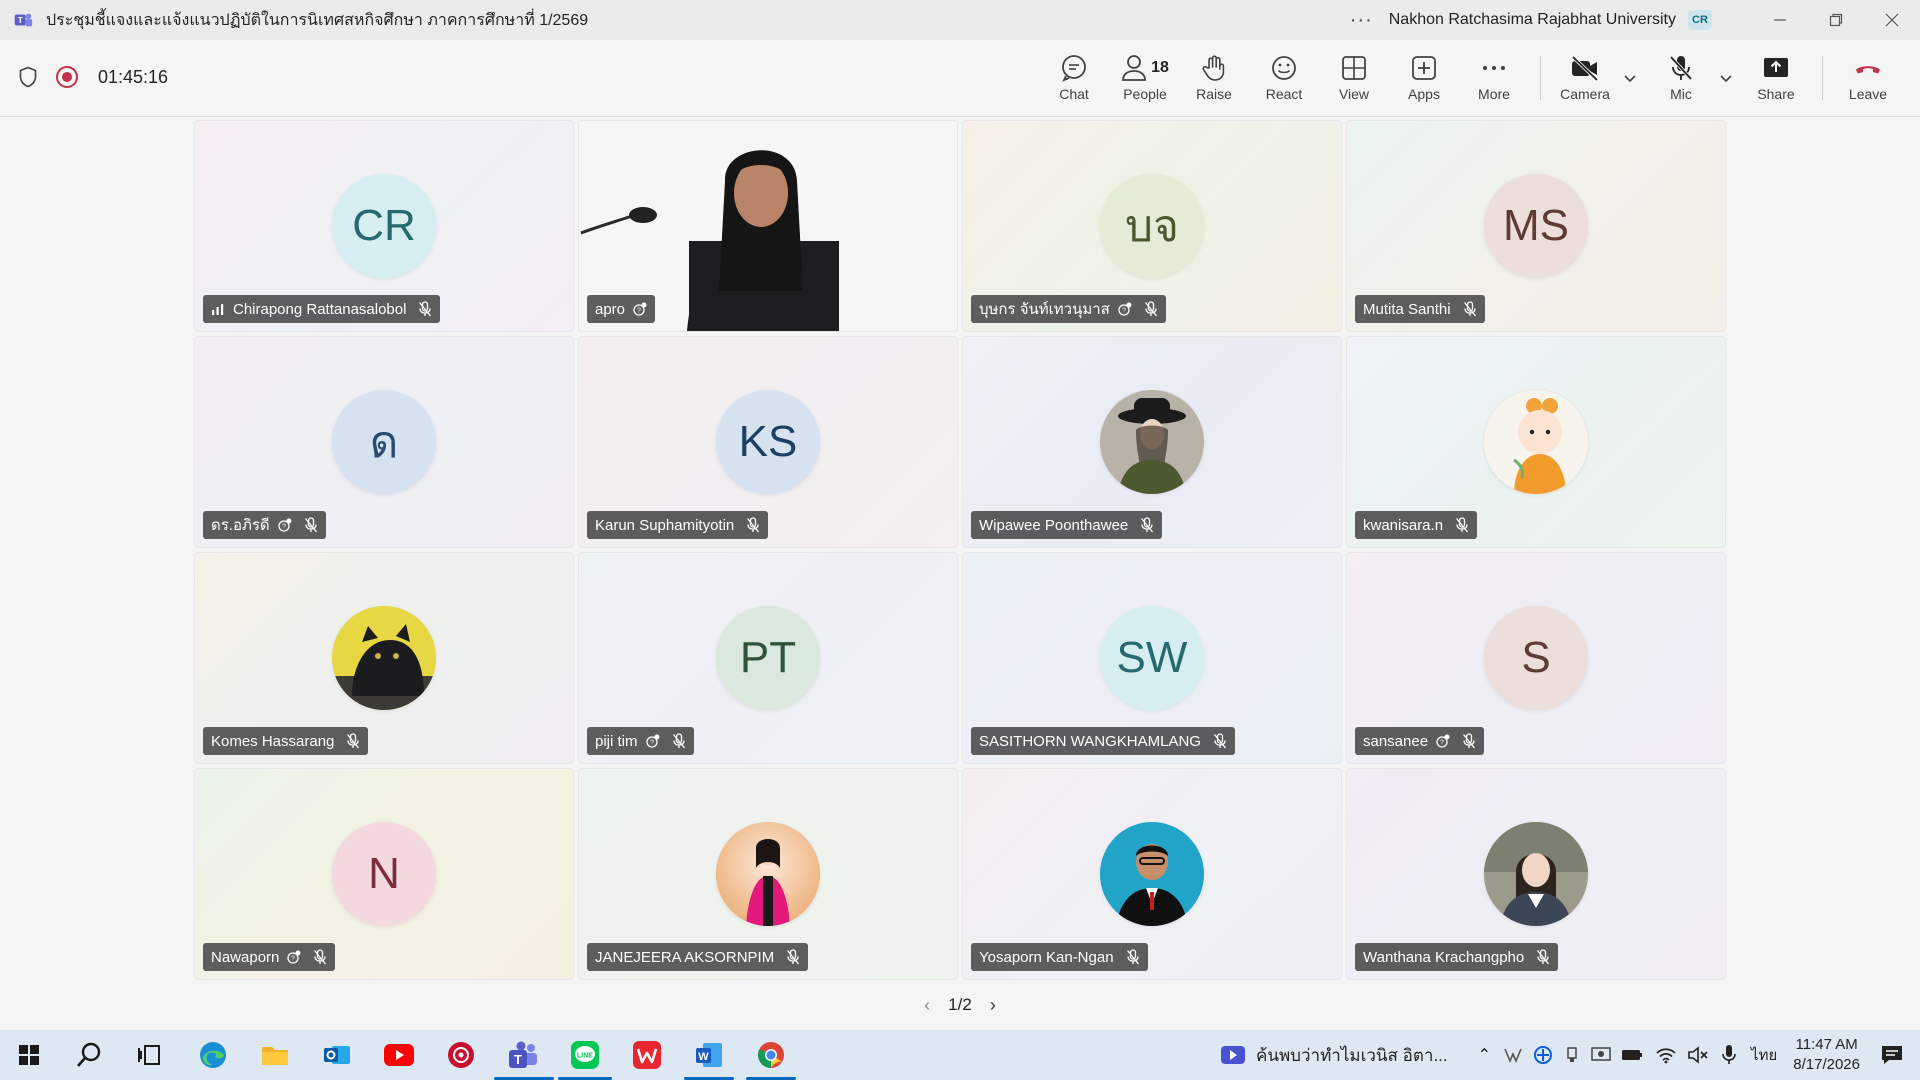 The image size is (1920, 1080). What do you see at coordinates (149, 1055) in the screenshot?
I see `task-view-button` at bounding box center [149, 1055].